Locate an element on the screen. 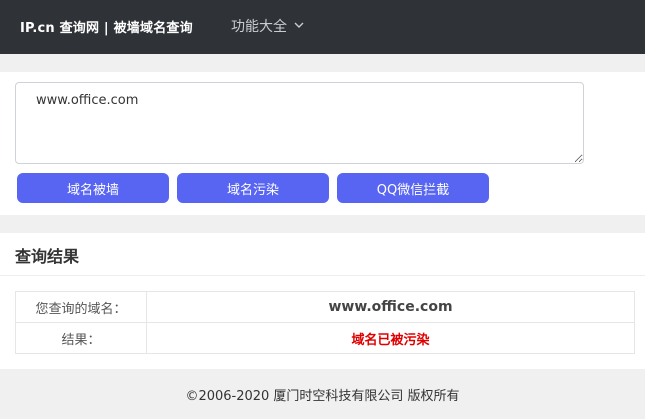  check-qq-wechat-button: QQ微信拦截 is located at coordinates (413, 188).